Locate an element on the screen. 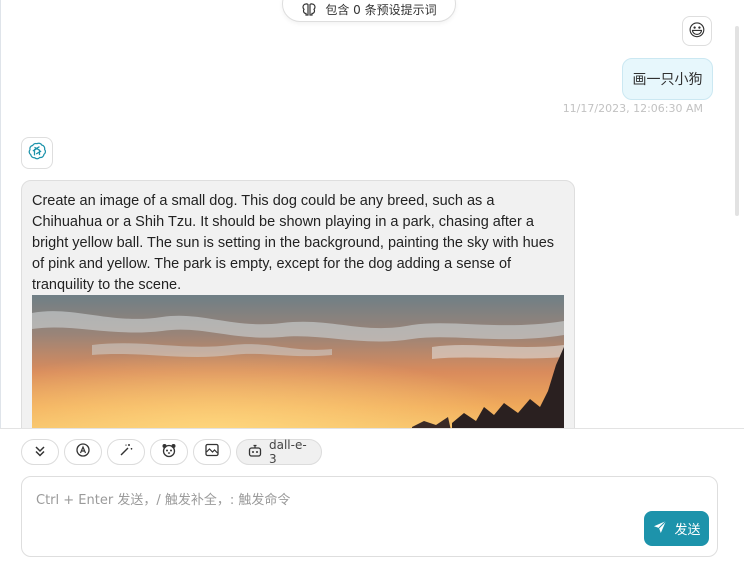 The image size is (744, 563). chat-input-placeholder: Ctrl + Enter 发送，/ 触发补全，: 触发命令 is located at coordinates (163, 500).